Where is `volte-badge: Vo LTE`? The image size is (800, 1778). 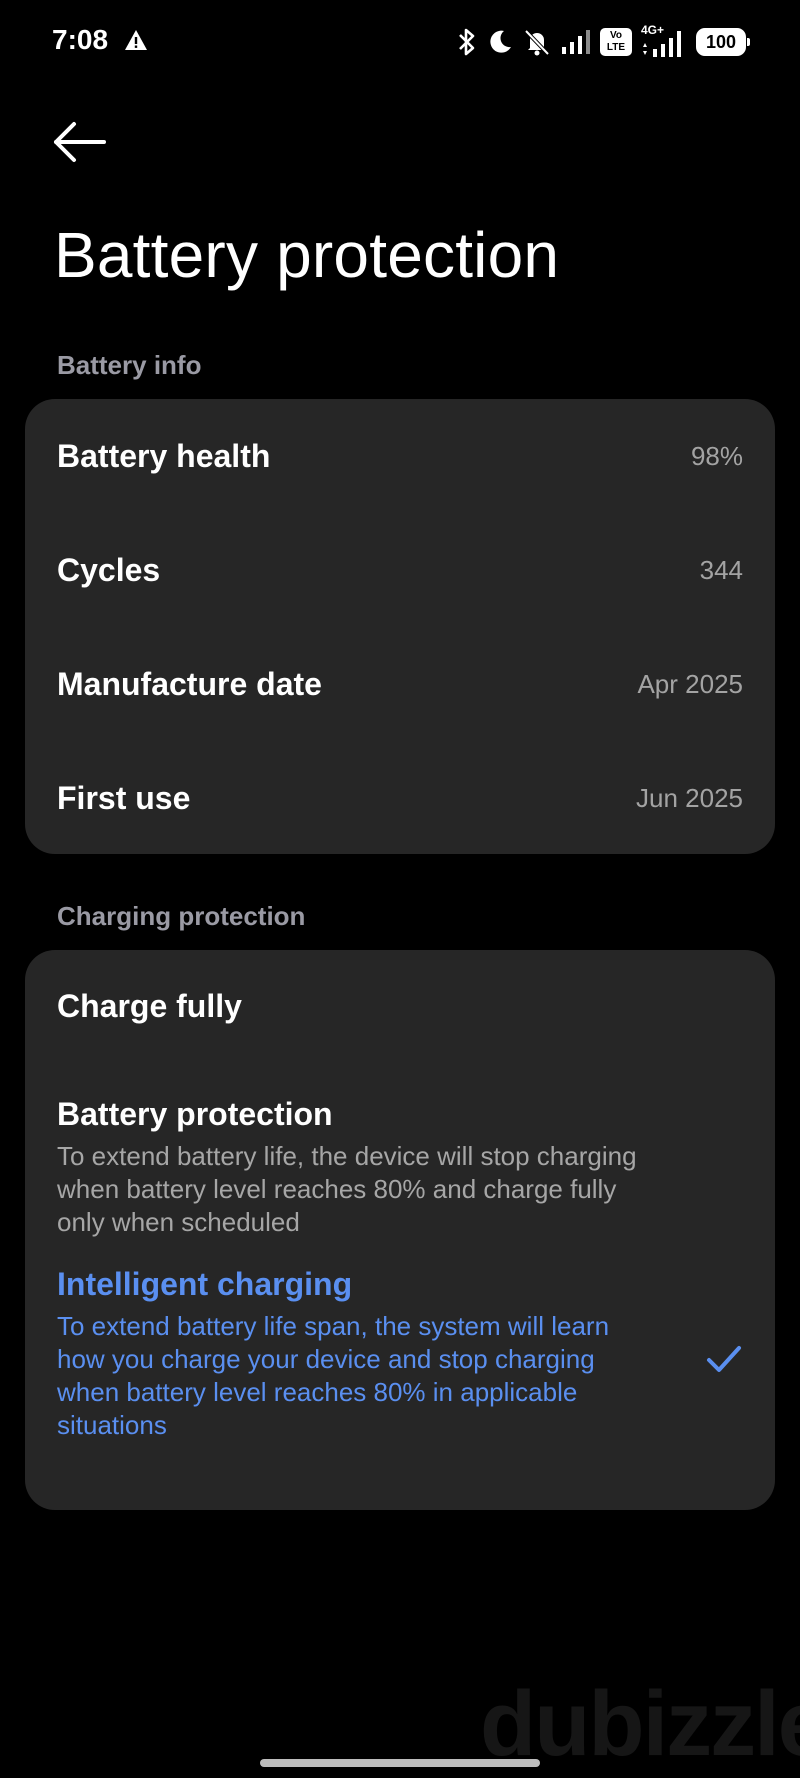 volte-badge: Vo LTE is located at coordinates (616, 42).